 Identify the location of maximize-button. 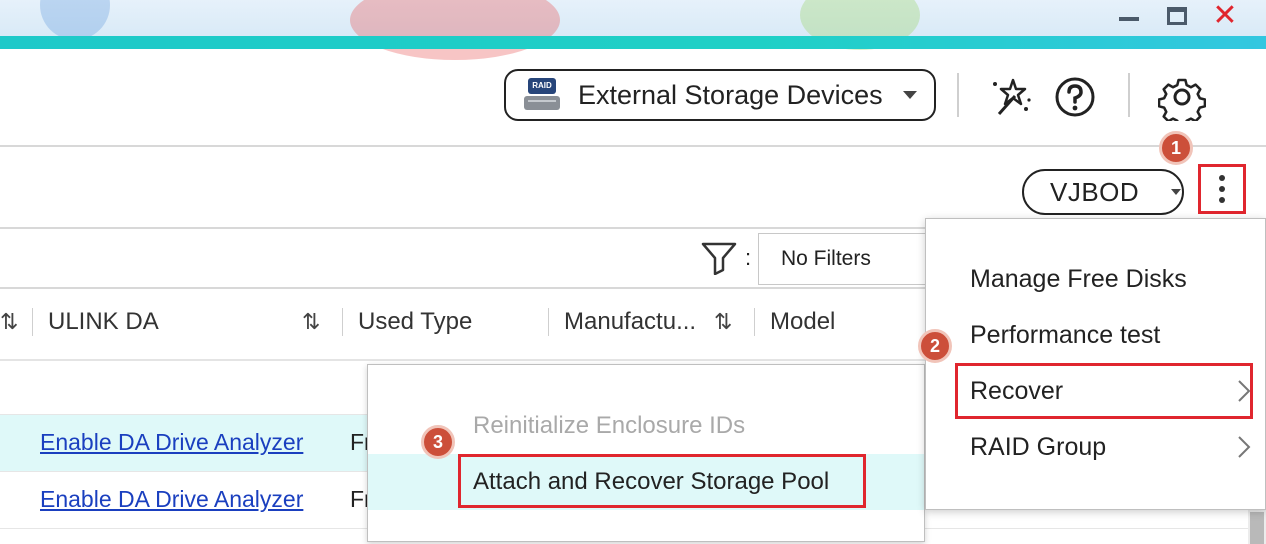
(1177, 16).